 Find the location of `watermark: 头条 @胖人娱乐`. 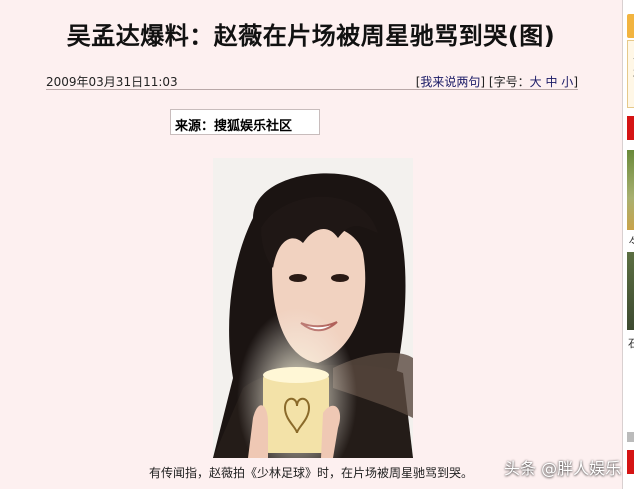

watermark: 头条 @胖人娱乐 is located at coordinates (563, 468).